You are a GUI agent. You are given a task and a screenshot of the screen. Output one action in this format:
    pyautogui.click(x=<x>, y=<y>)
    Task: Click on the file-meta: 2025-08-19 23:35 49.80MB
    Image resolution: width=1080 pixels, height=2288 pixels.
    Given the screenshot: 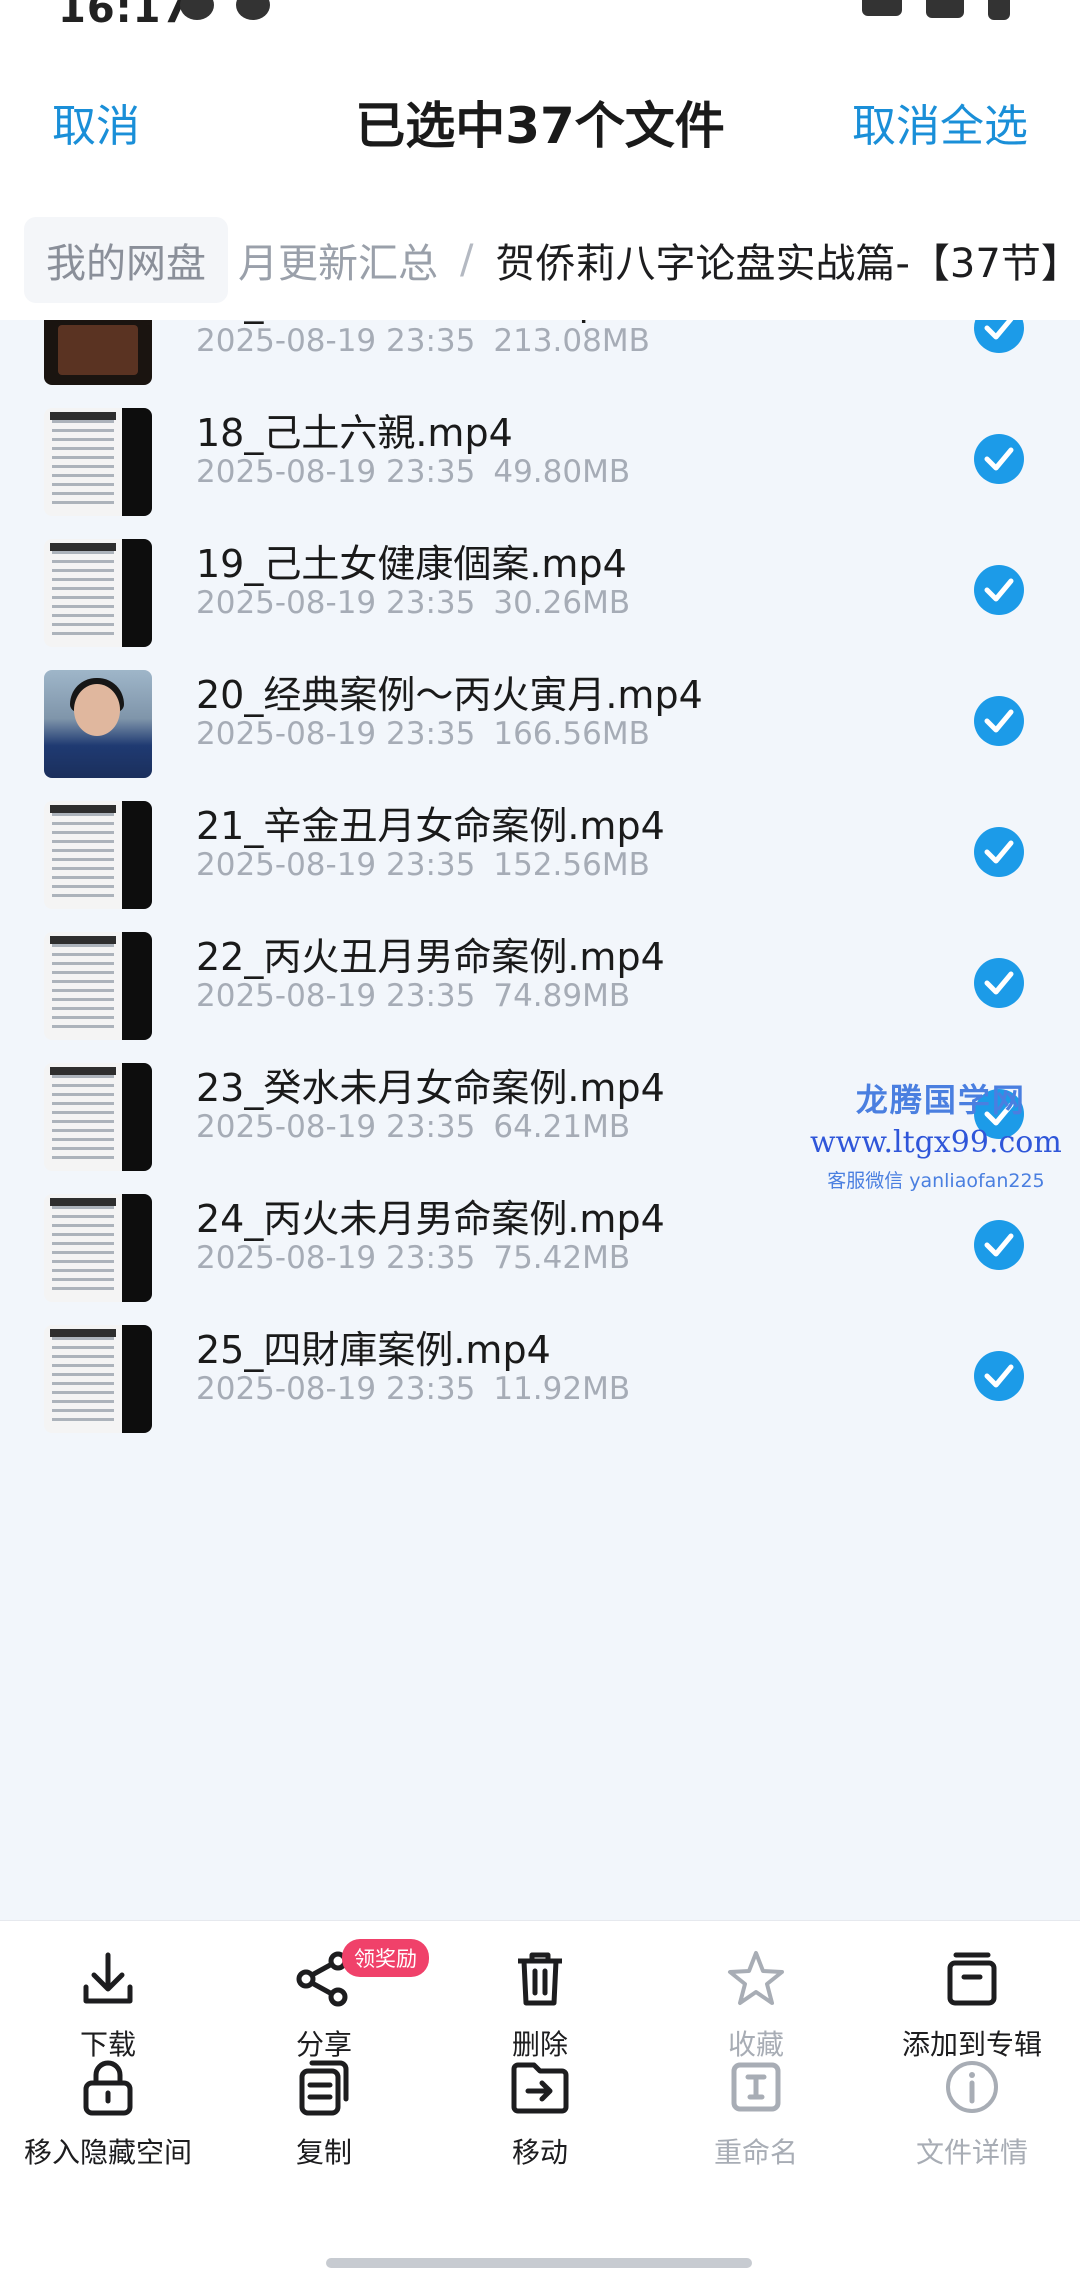 What is the action you would take?
    pyautogui.click(x=413, y=472)
    